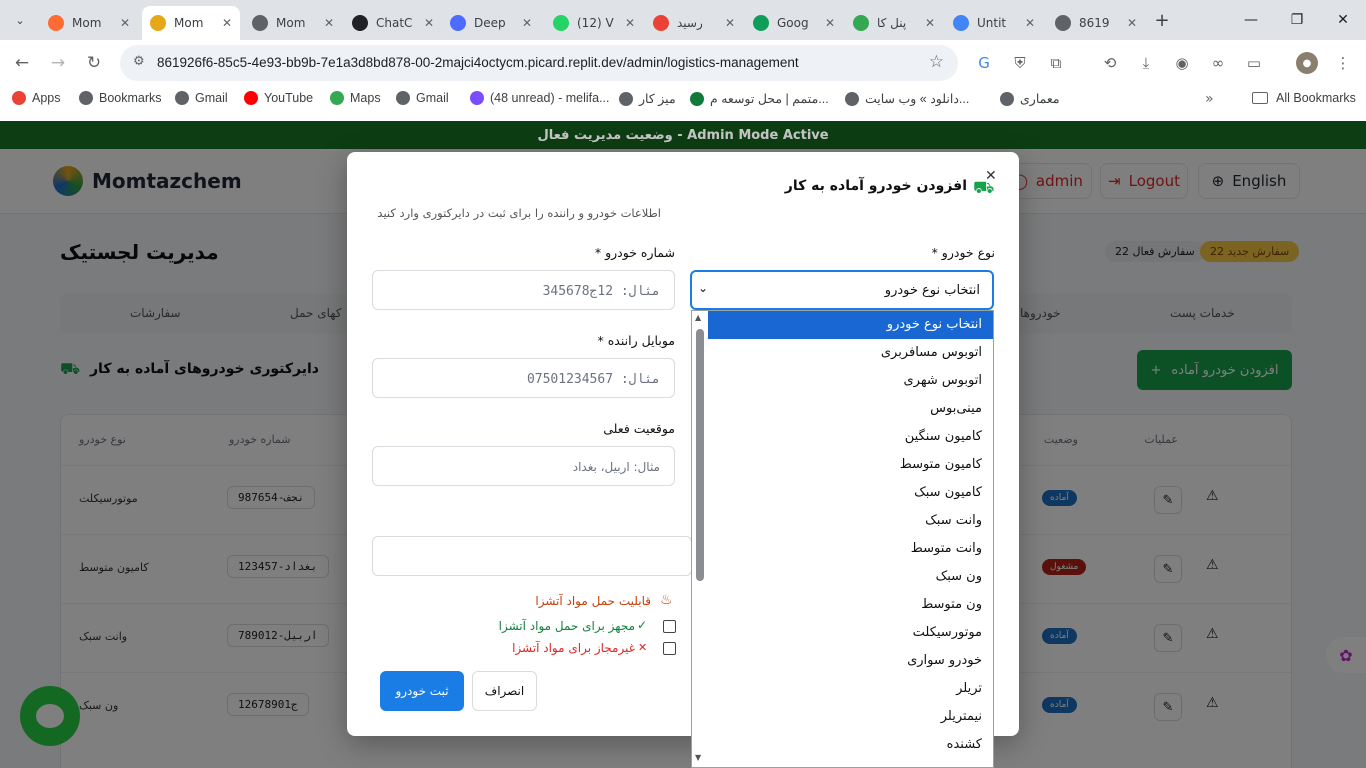 This screenshot has height=768, width=1366. I want to click on browser-tab: (12) V ✕, so click(594, 23).